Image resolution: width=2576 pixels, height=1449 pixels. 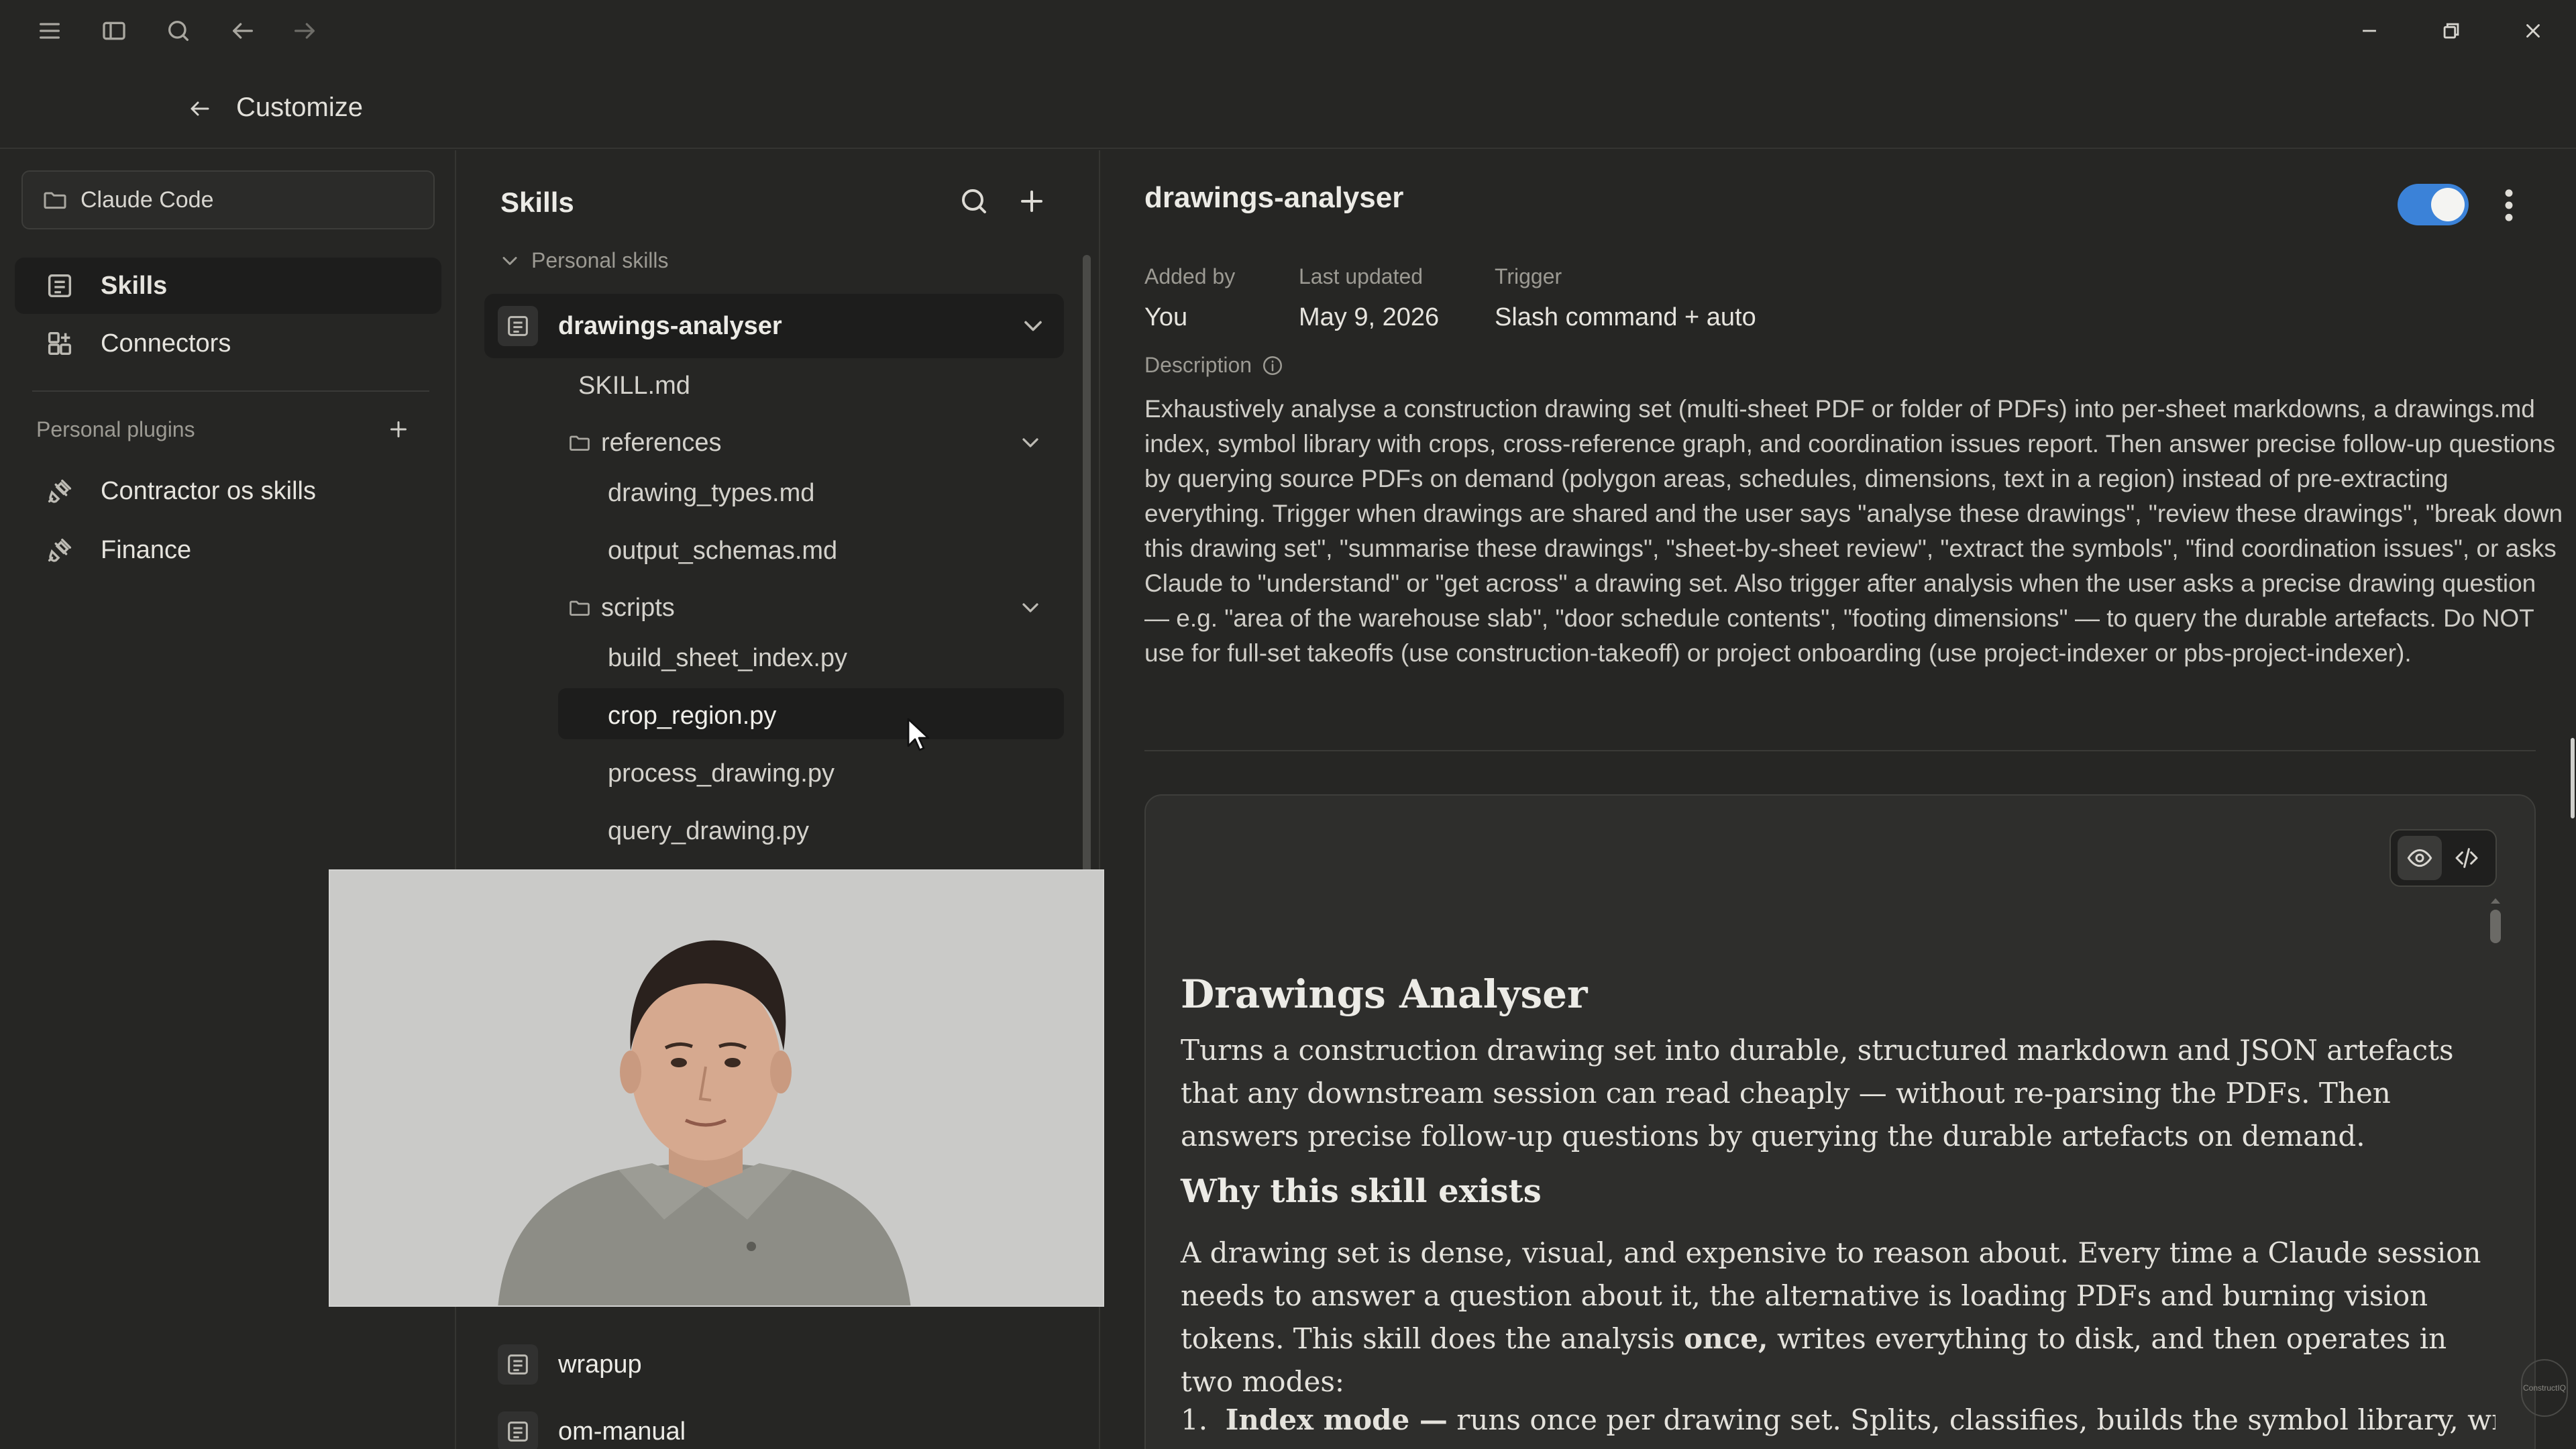 What do you see at coordinates (634, 386) in the screenshot?
I see `file-skill-md: SKILL.md` at bounding box center [634, 386].